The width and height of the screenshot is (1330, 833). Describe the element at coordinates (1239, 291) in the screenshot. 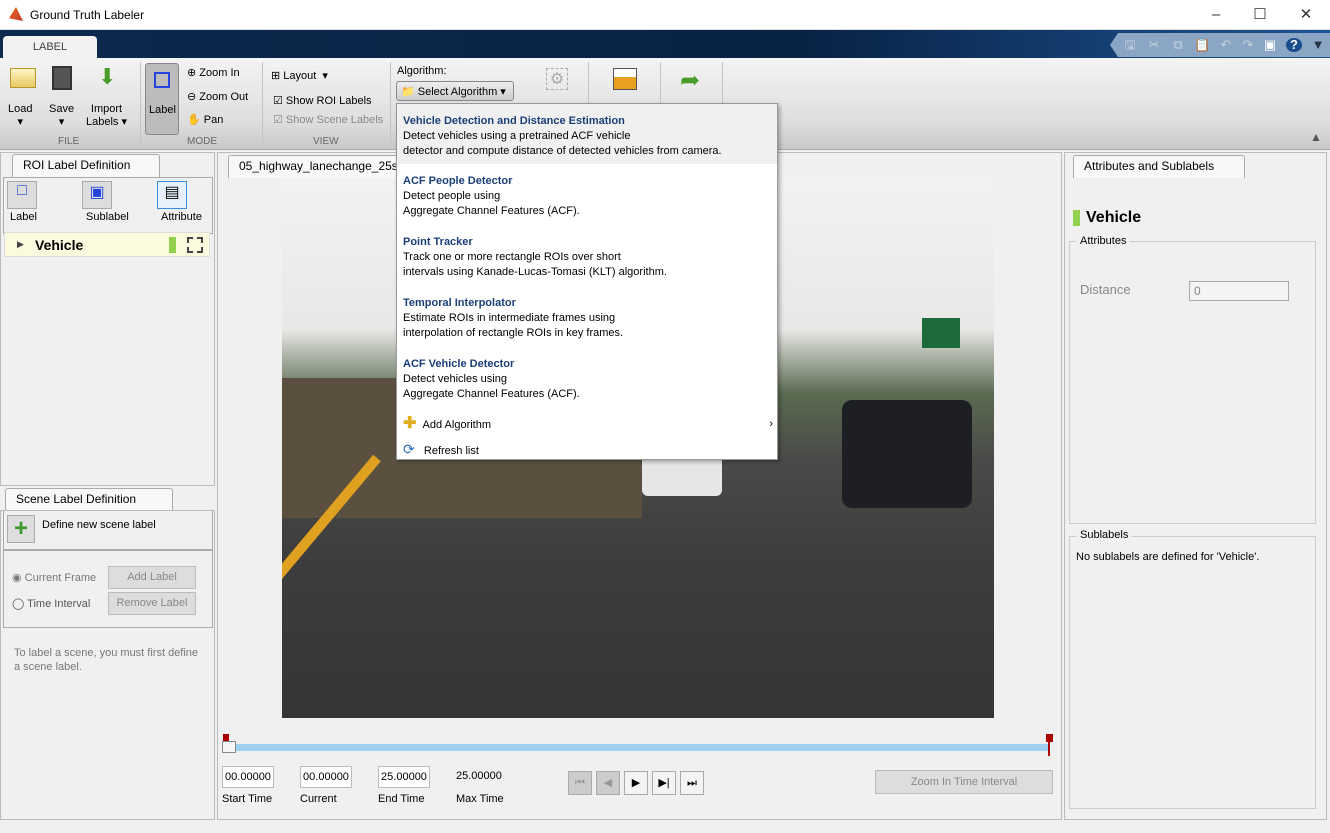

I see `distance-input: 0` at that location.